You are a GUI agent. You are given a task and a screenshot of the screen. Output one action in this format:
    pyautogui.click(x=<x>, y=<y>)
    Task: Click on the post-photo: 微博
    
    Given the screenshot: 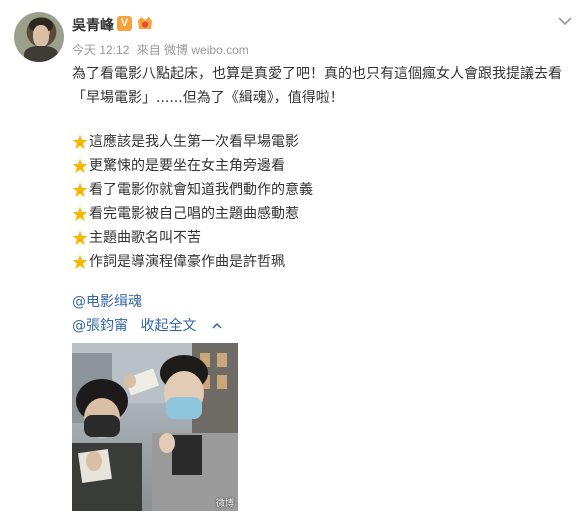 What is the action you would take?
    pyautogui.click(x=155, y=427)
    